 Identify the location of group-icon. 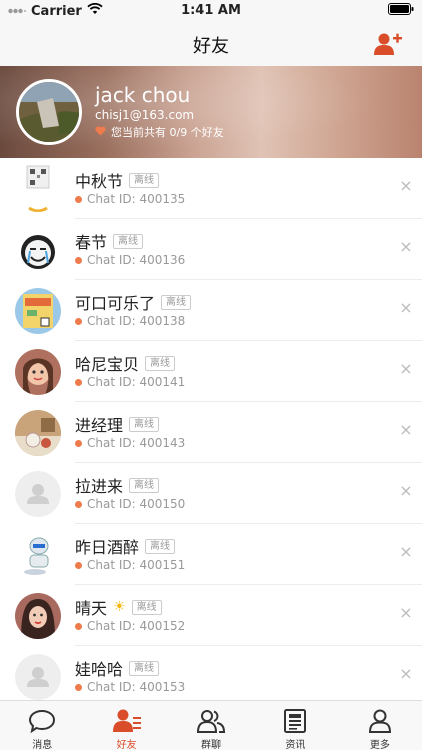
(211, 721).